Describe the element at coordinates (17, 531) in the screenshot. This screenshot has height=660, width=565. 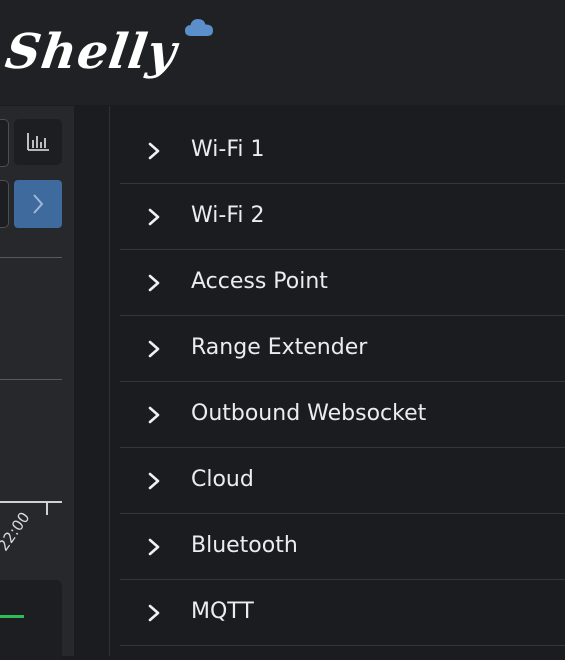
I see `chart-time-label: 22:00` at that location.